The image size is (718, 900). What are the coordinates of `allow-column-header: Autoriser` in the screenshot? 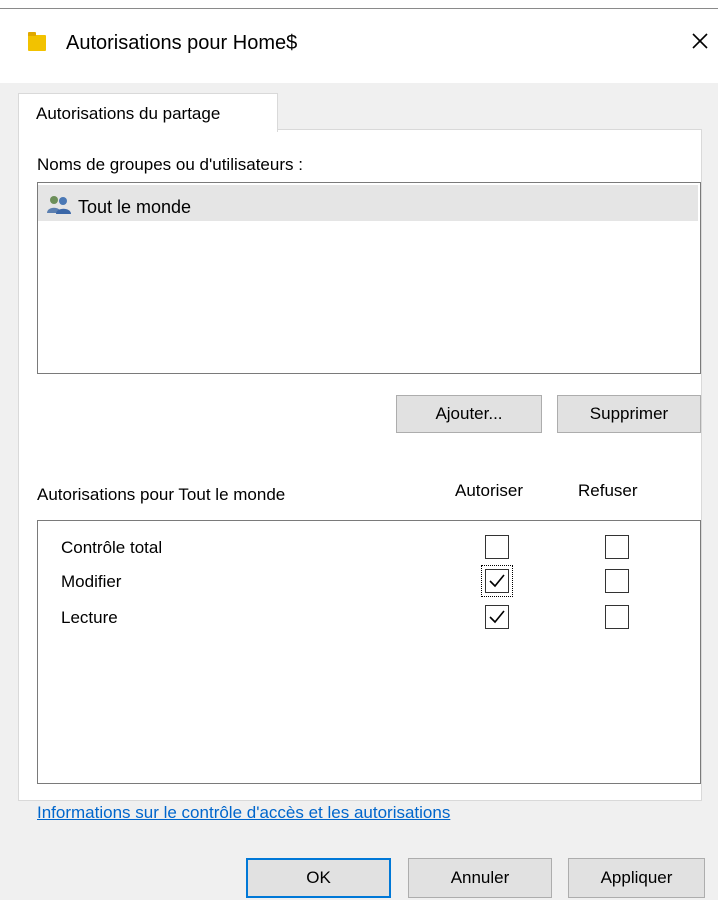 It's located at (489, 490).